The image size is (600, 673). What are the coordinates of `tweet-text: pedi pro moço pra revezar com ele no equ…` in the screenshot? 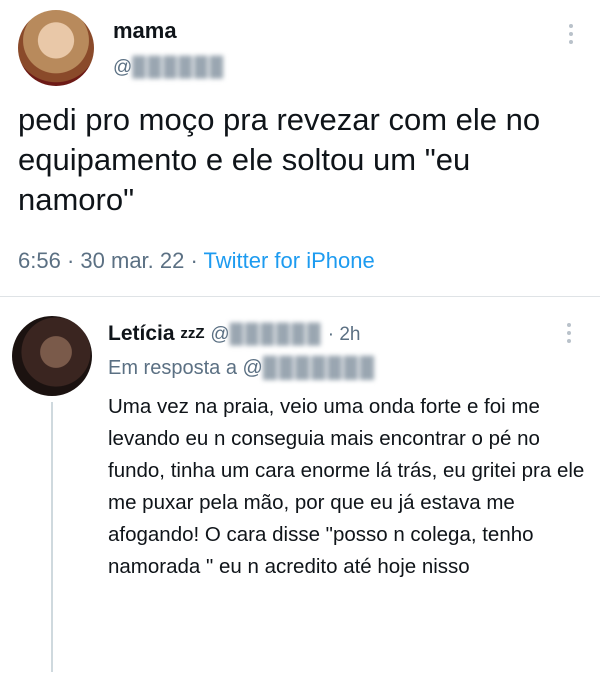 It's located at (279, 159).